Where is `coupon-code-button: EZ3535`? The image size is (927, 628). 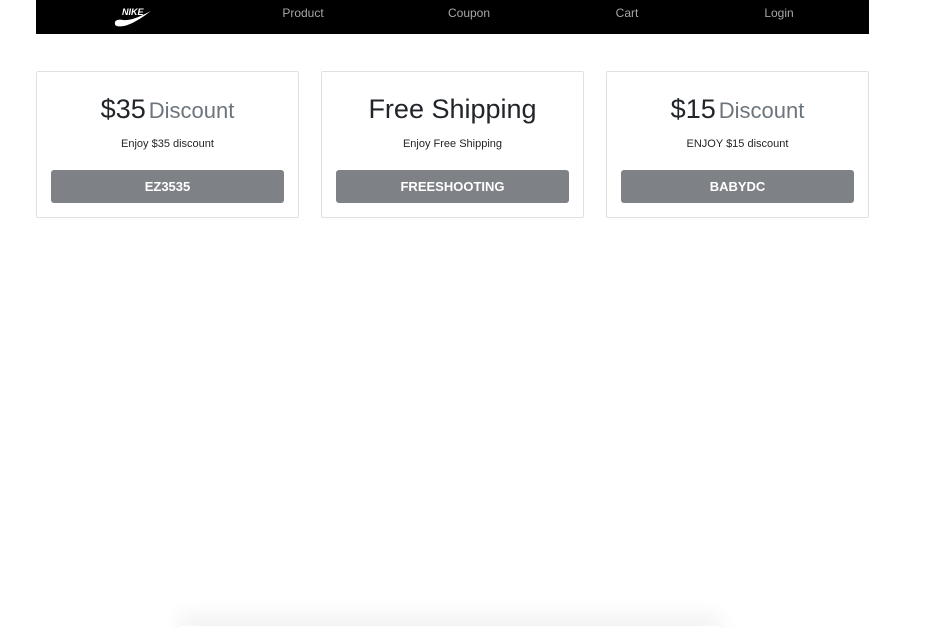
coupon-code-button: EZ3535 is located at coordinates (167, 186).